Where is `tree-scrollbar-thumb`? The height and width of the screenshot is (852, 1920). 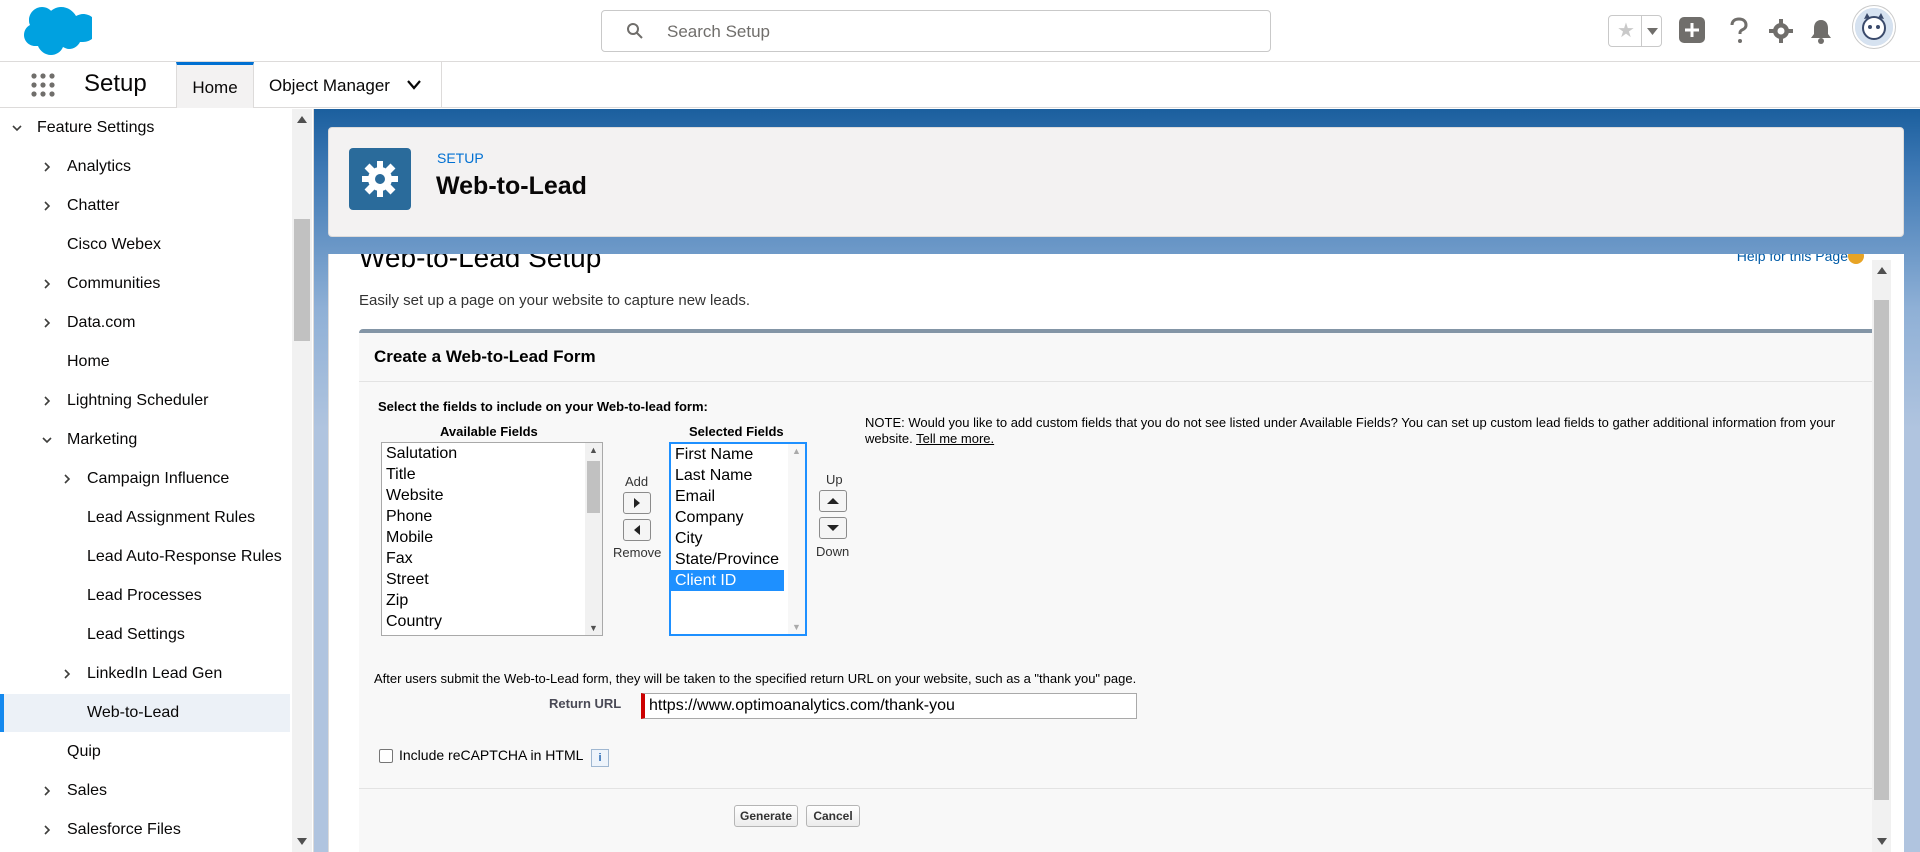
tree-scrollbar-thumb is located at coordinates (302, 280).